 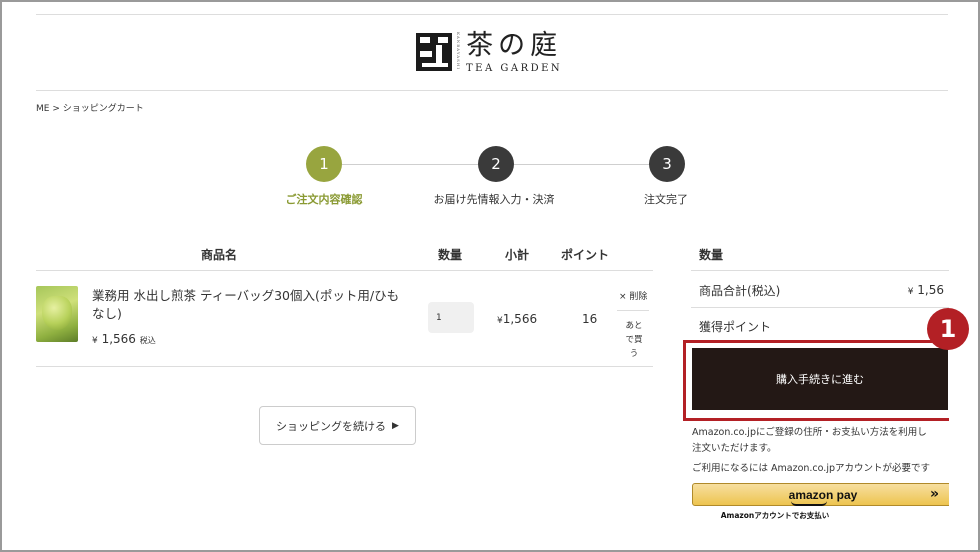 I want to click on column-quantity: 数量, so click(x=450, y=255).